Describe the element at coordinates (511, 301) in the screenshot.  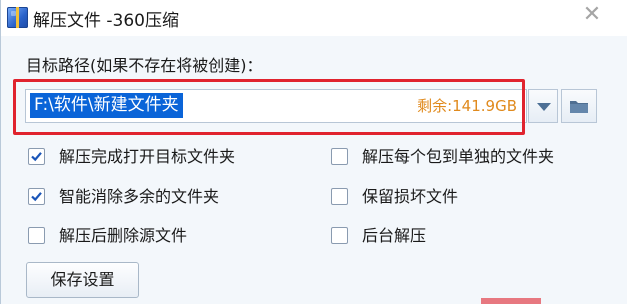
I see `partial-border-accent` at that location.